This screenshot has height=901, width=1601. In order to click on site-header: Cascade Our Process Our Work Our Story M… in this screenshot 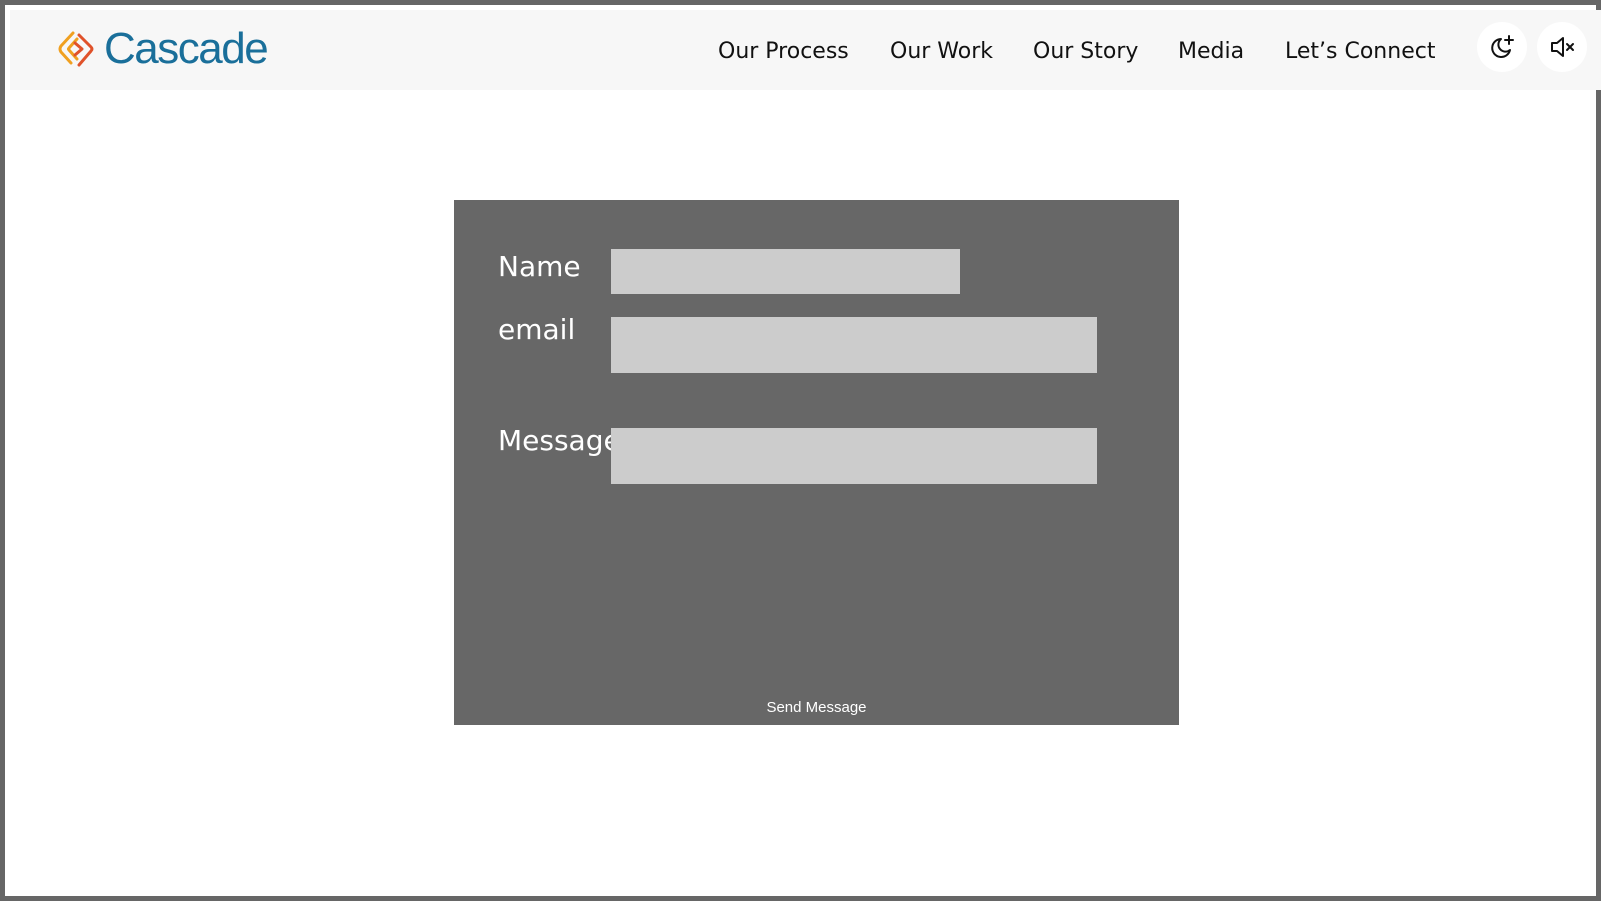, I will do `click(805, 50)`.